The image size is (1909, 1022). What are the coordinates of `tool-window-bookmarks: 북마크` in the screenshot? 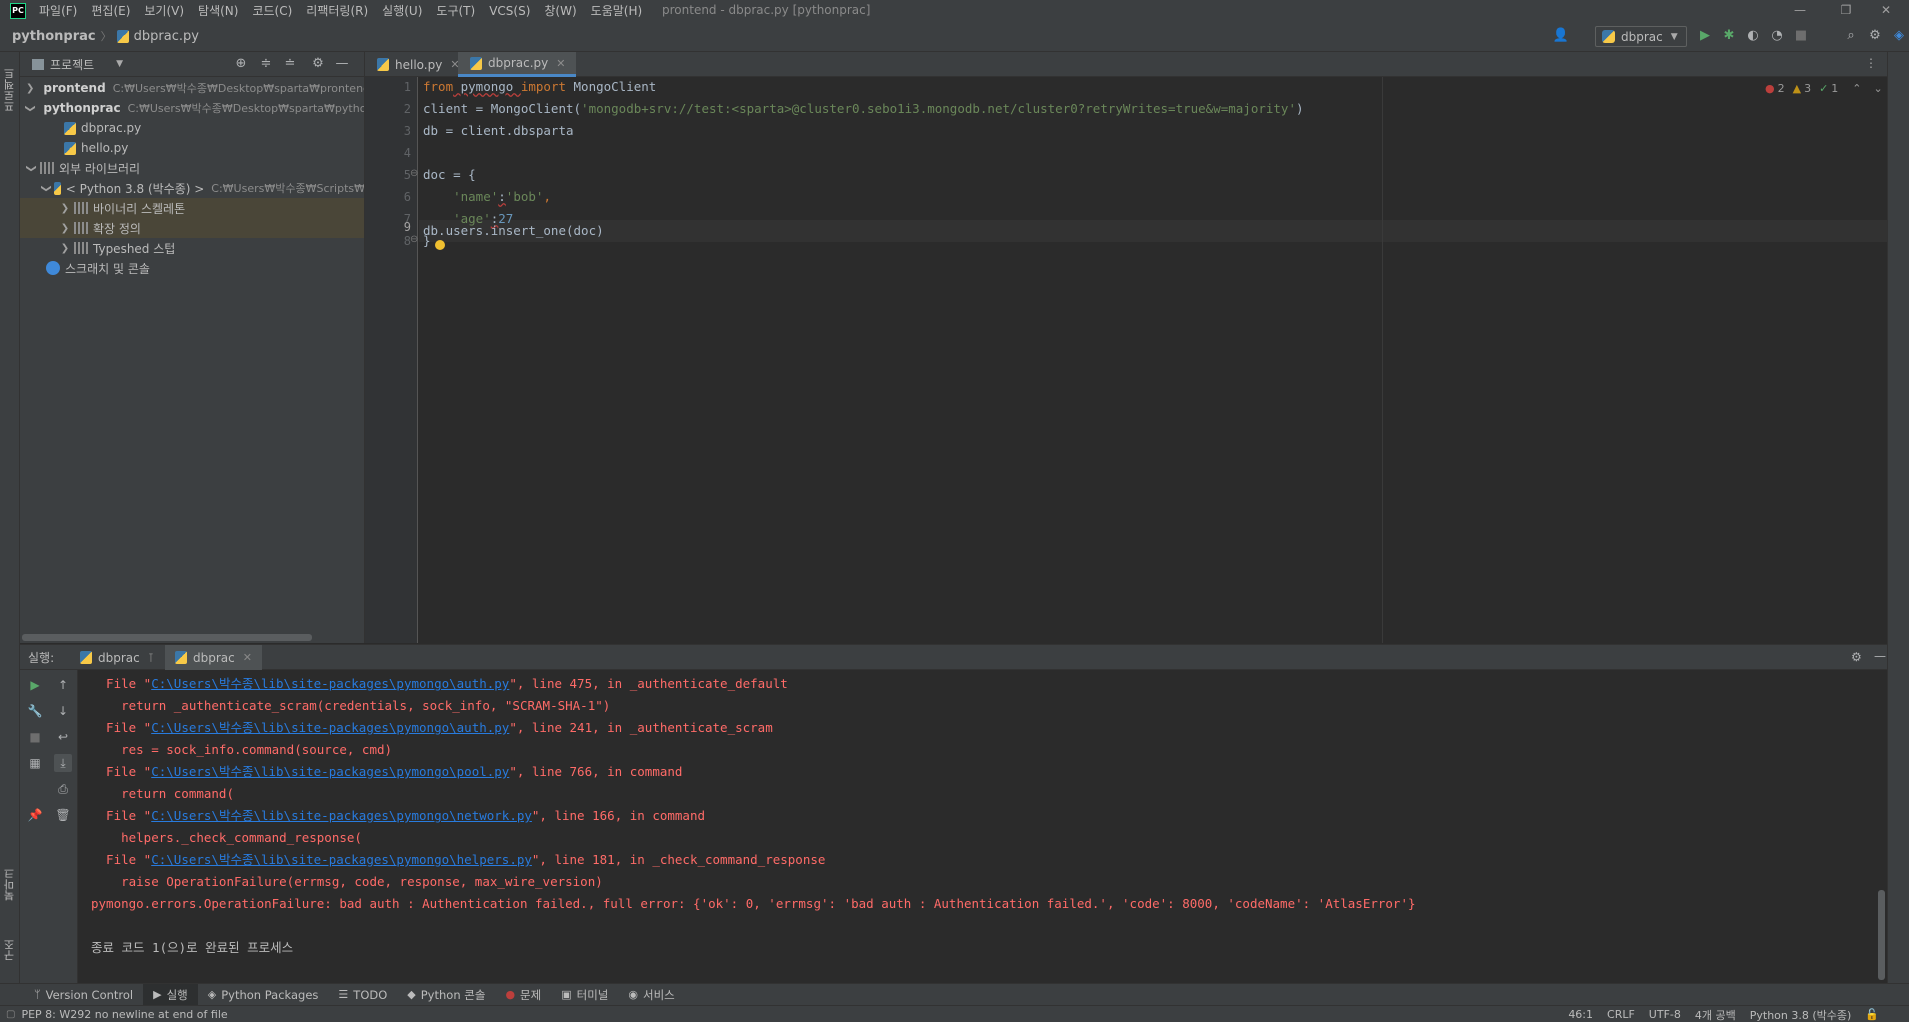 It's located at (10, 885).